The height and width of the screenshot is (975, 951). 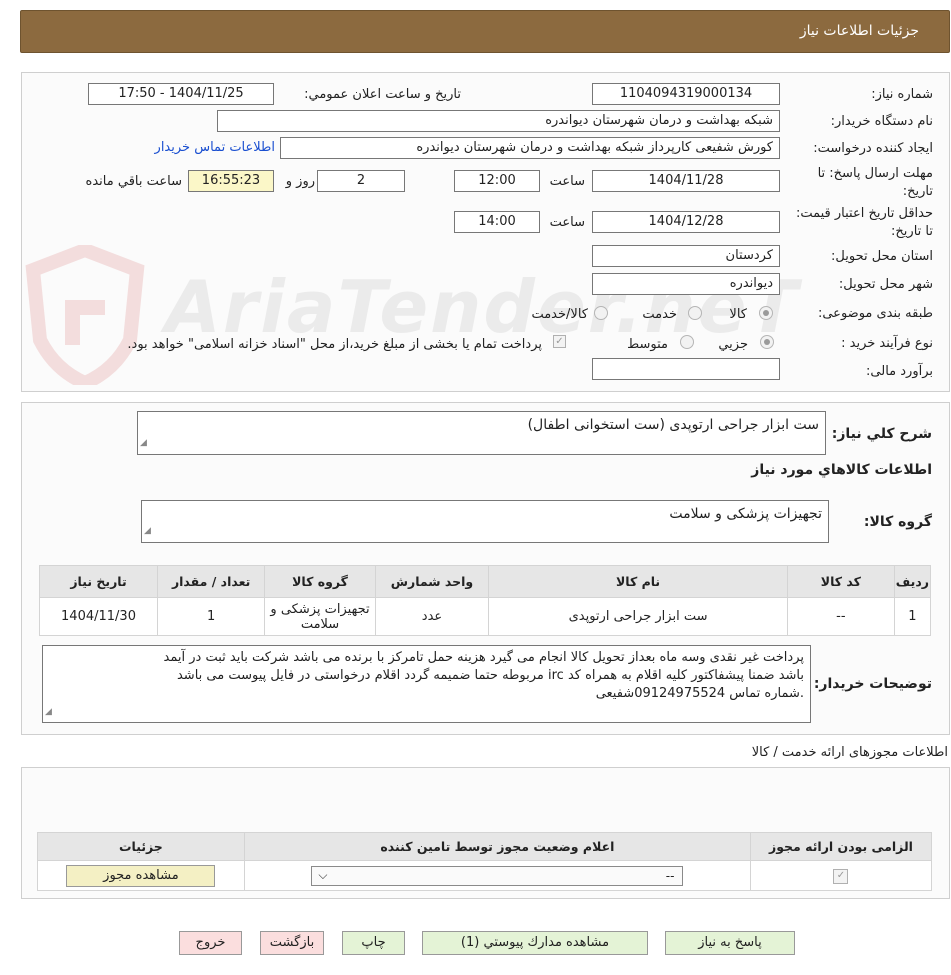 What do you see at coordinates (638, 581) in the screenshot?
I see `col-name: نام کالا` at bounding box center [638, 581].